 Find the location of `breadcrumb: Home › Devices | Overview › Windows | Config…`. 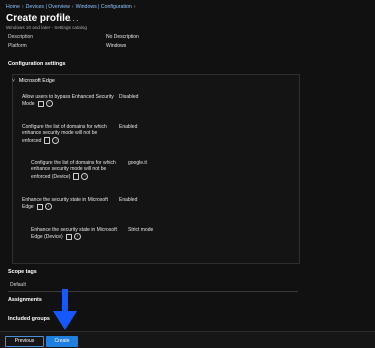

breadcrumb: Home › Devices | Overview › Windows | Config… is located at coordinates (72, 7).